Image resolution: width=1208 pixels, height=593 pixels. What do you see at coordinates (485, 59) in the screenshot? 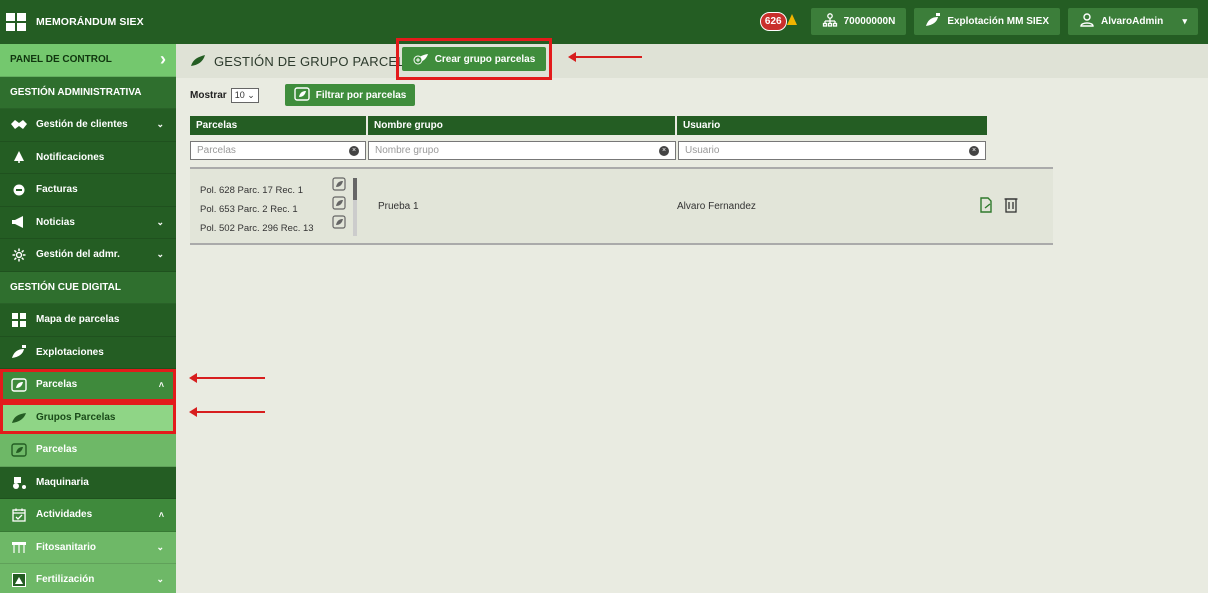
I see `create-group-label: Crear grupo parcelas` at bounding box center [485, 59].